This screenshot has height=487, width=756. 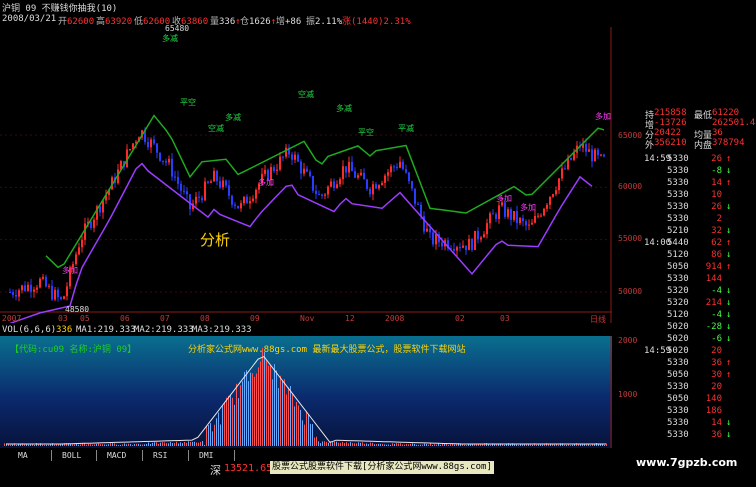 I want to click on tick-cell: 26, so click(x=716, y=159).